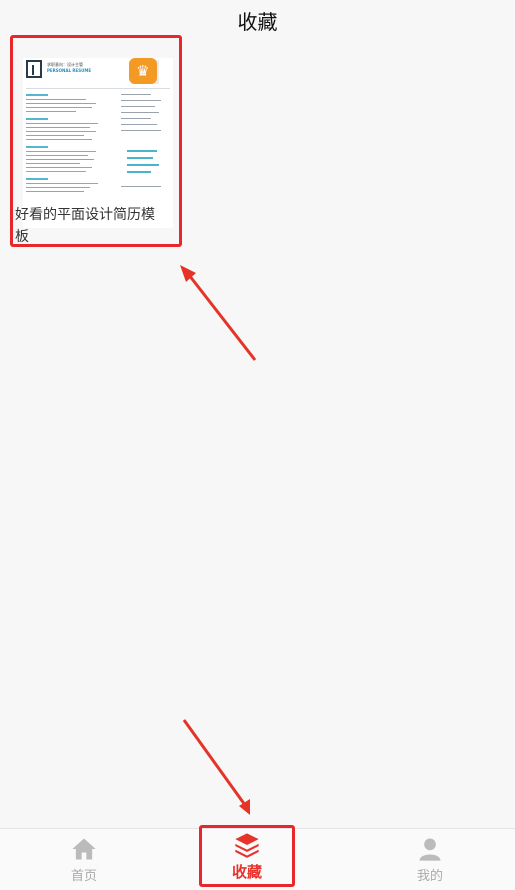  I want to click on tab-home: 首页, so click(84, 859).